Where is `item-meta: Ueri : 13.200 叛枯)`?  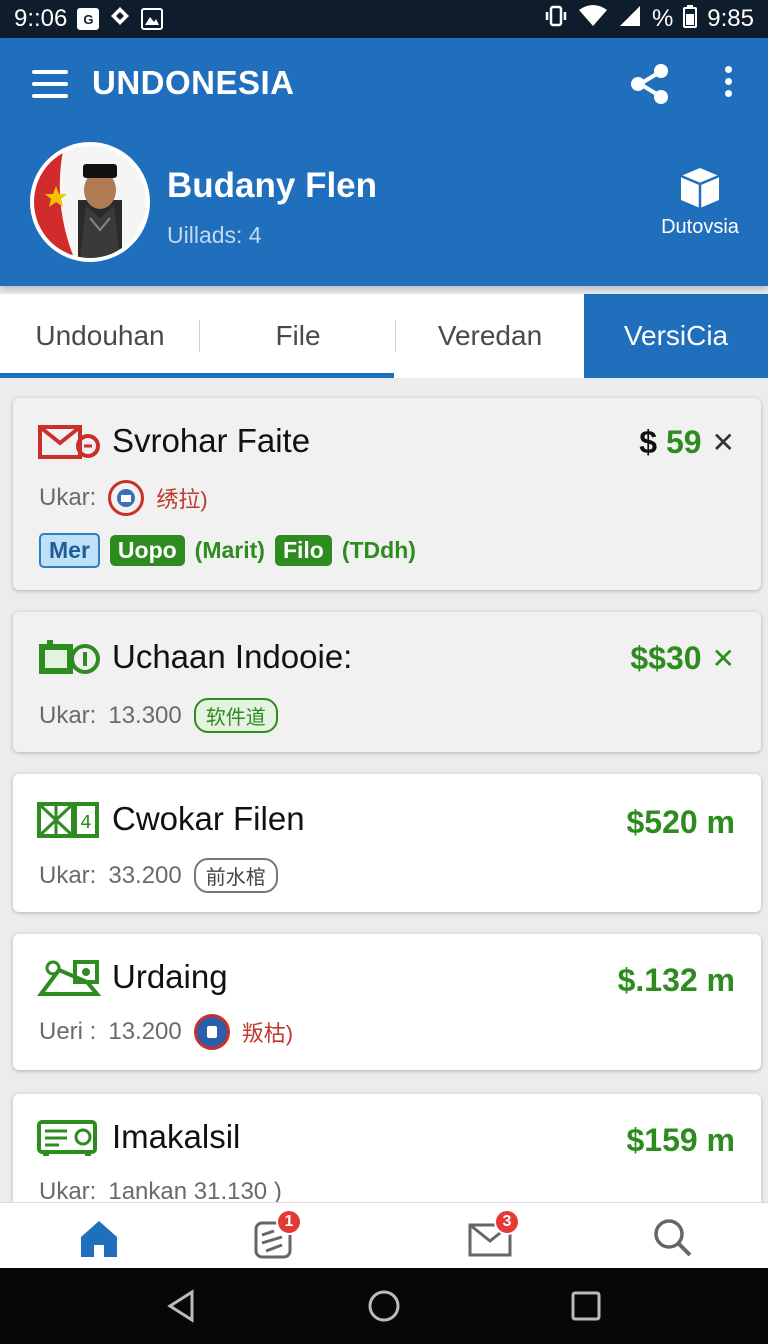 item-meta: Ueri : 13.200 叛枯) is located at coordinates (166, 1032).